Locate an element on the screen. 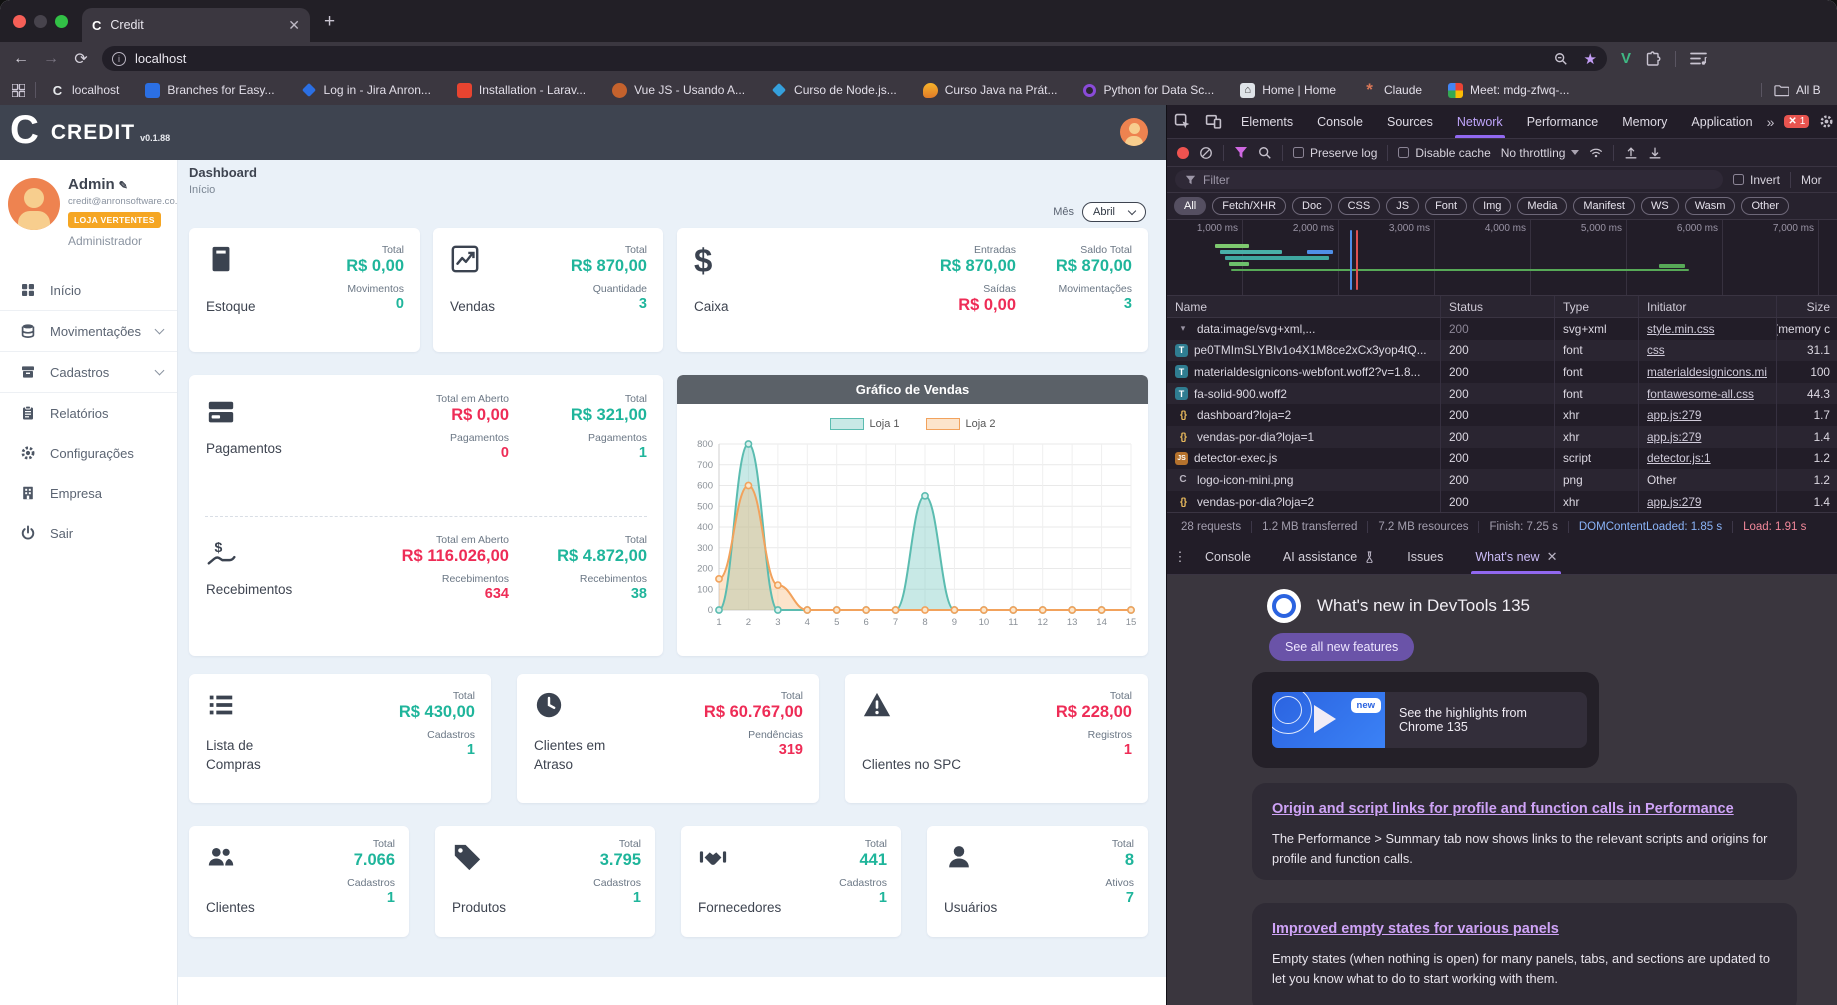 This screenshot has width=1837, height=1005. highlight-video-card: new See the highlights from Chrome 135 is located at coordinates (1425, 720).